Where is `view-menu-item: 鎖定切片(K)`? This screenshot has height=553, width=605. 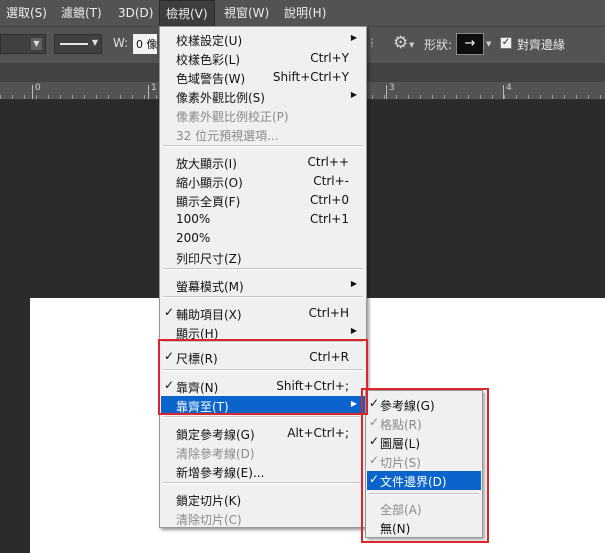 view-menu-item: 鎖定切片(K) is located at coordinates (263, 499).